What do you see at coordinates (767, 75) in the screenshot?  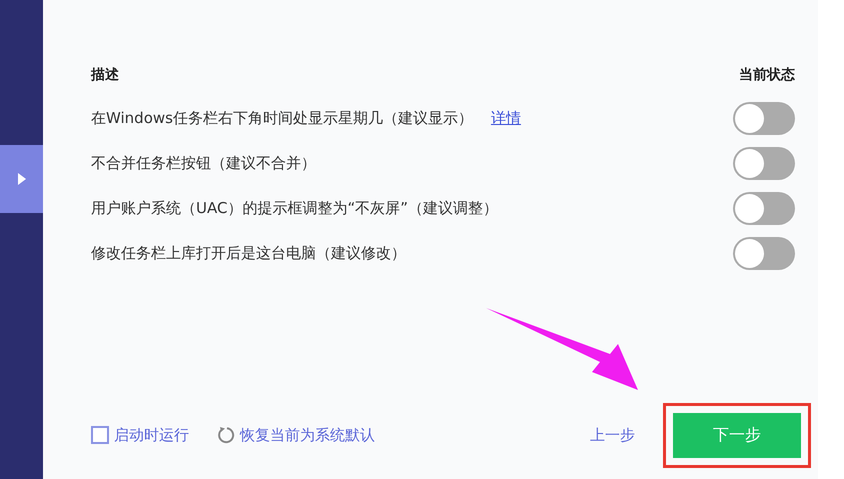 I see `column-header: 当前状态` at bounding box center [767, 75].